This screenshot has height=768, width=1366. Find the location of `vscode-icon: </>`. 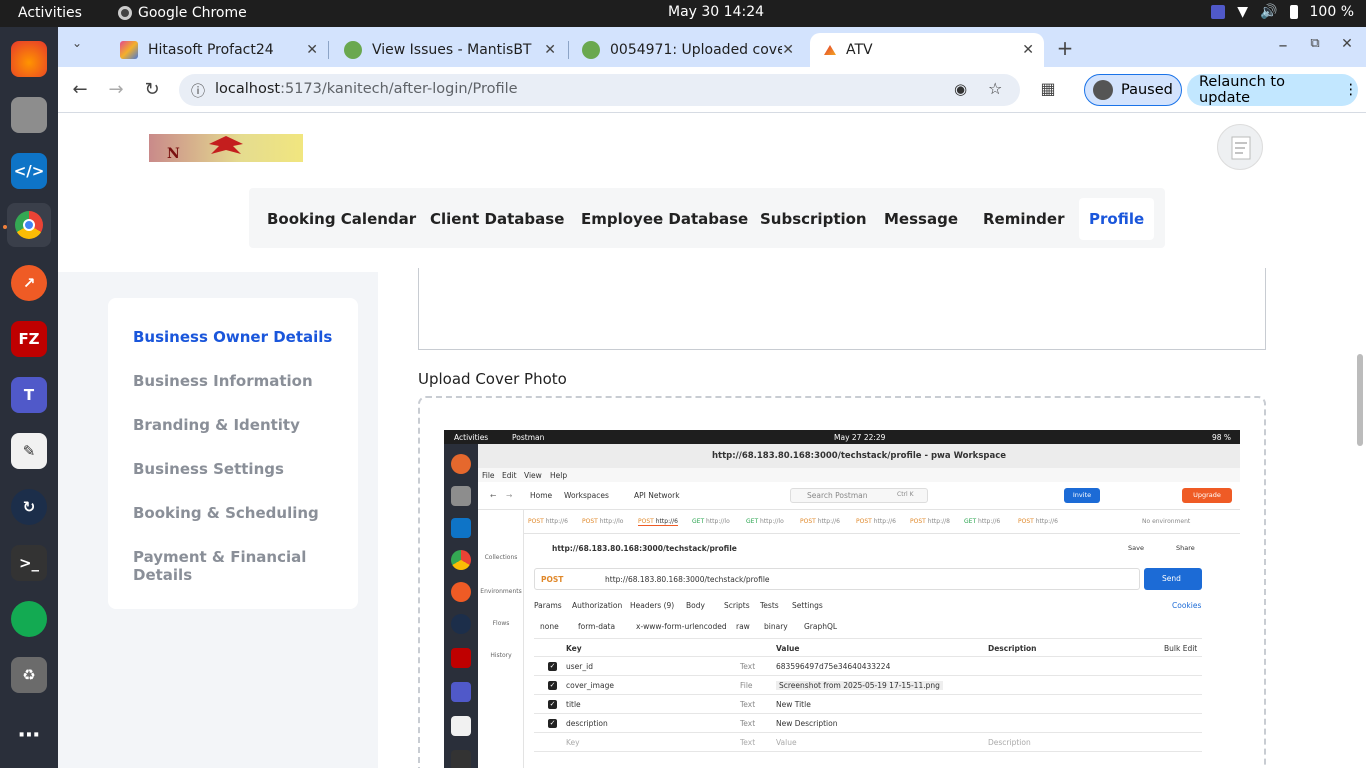

vscode-icon: </> is located at coordinates (29, 171).